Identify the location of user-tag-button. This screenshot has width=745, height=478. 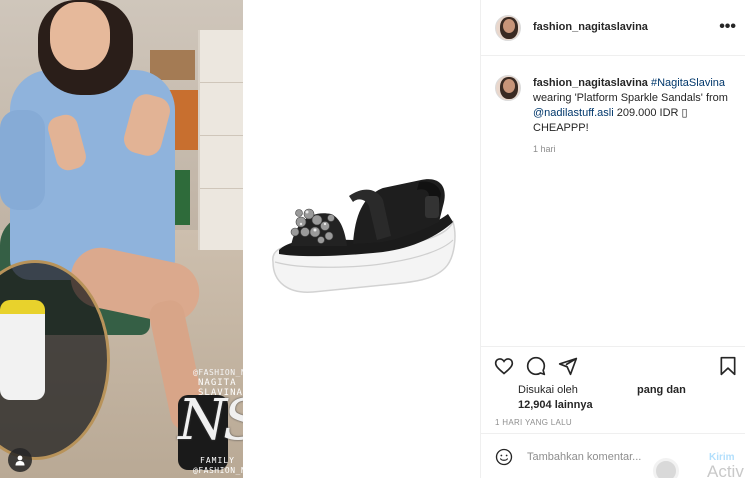
(20, 460).